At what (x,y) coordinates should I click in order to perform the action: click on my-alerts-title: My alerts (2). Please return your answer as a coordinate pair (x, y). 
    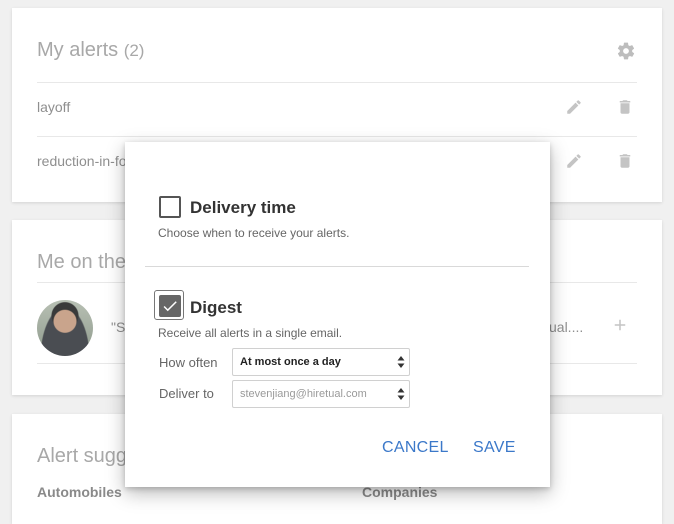
    Looking at the image, I should click on (90, 50).